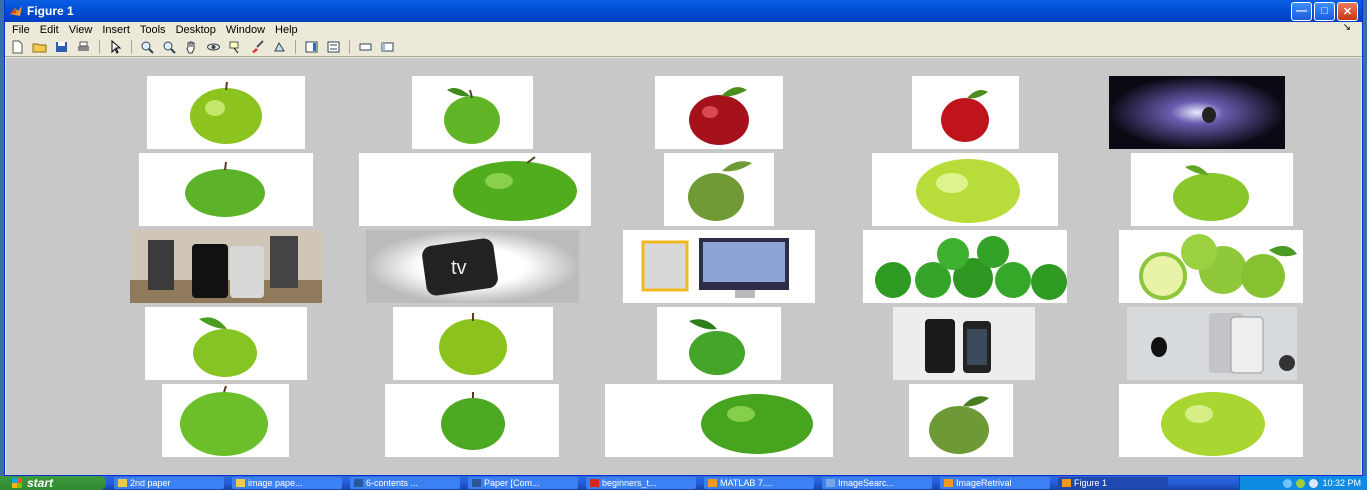  I want to click on open-file-icon, so click(39, 47).